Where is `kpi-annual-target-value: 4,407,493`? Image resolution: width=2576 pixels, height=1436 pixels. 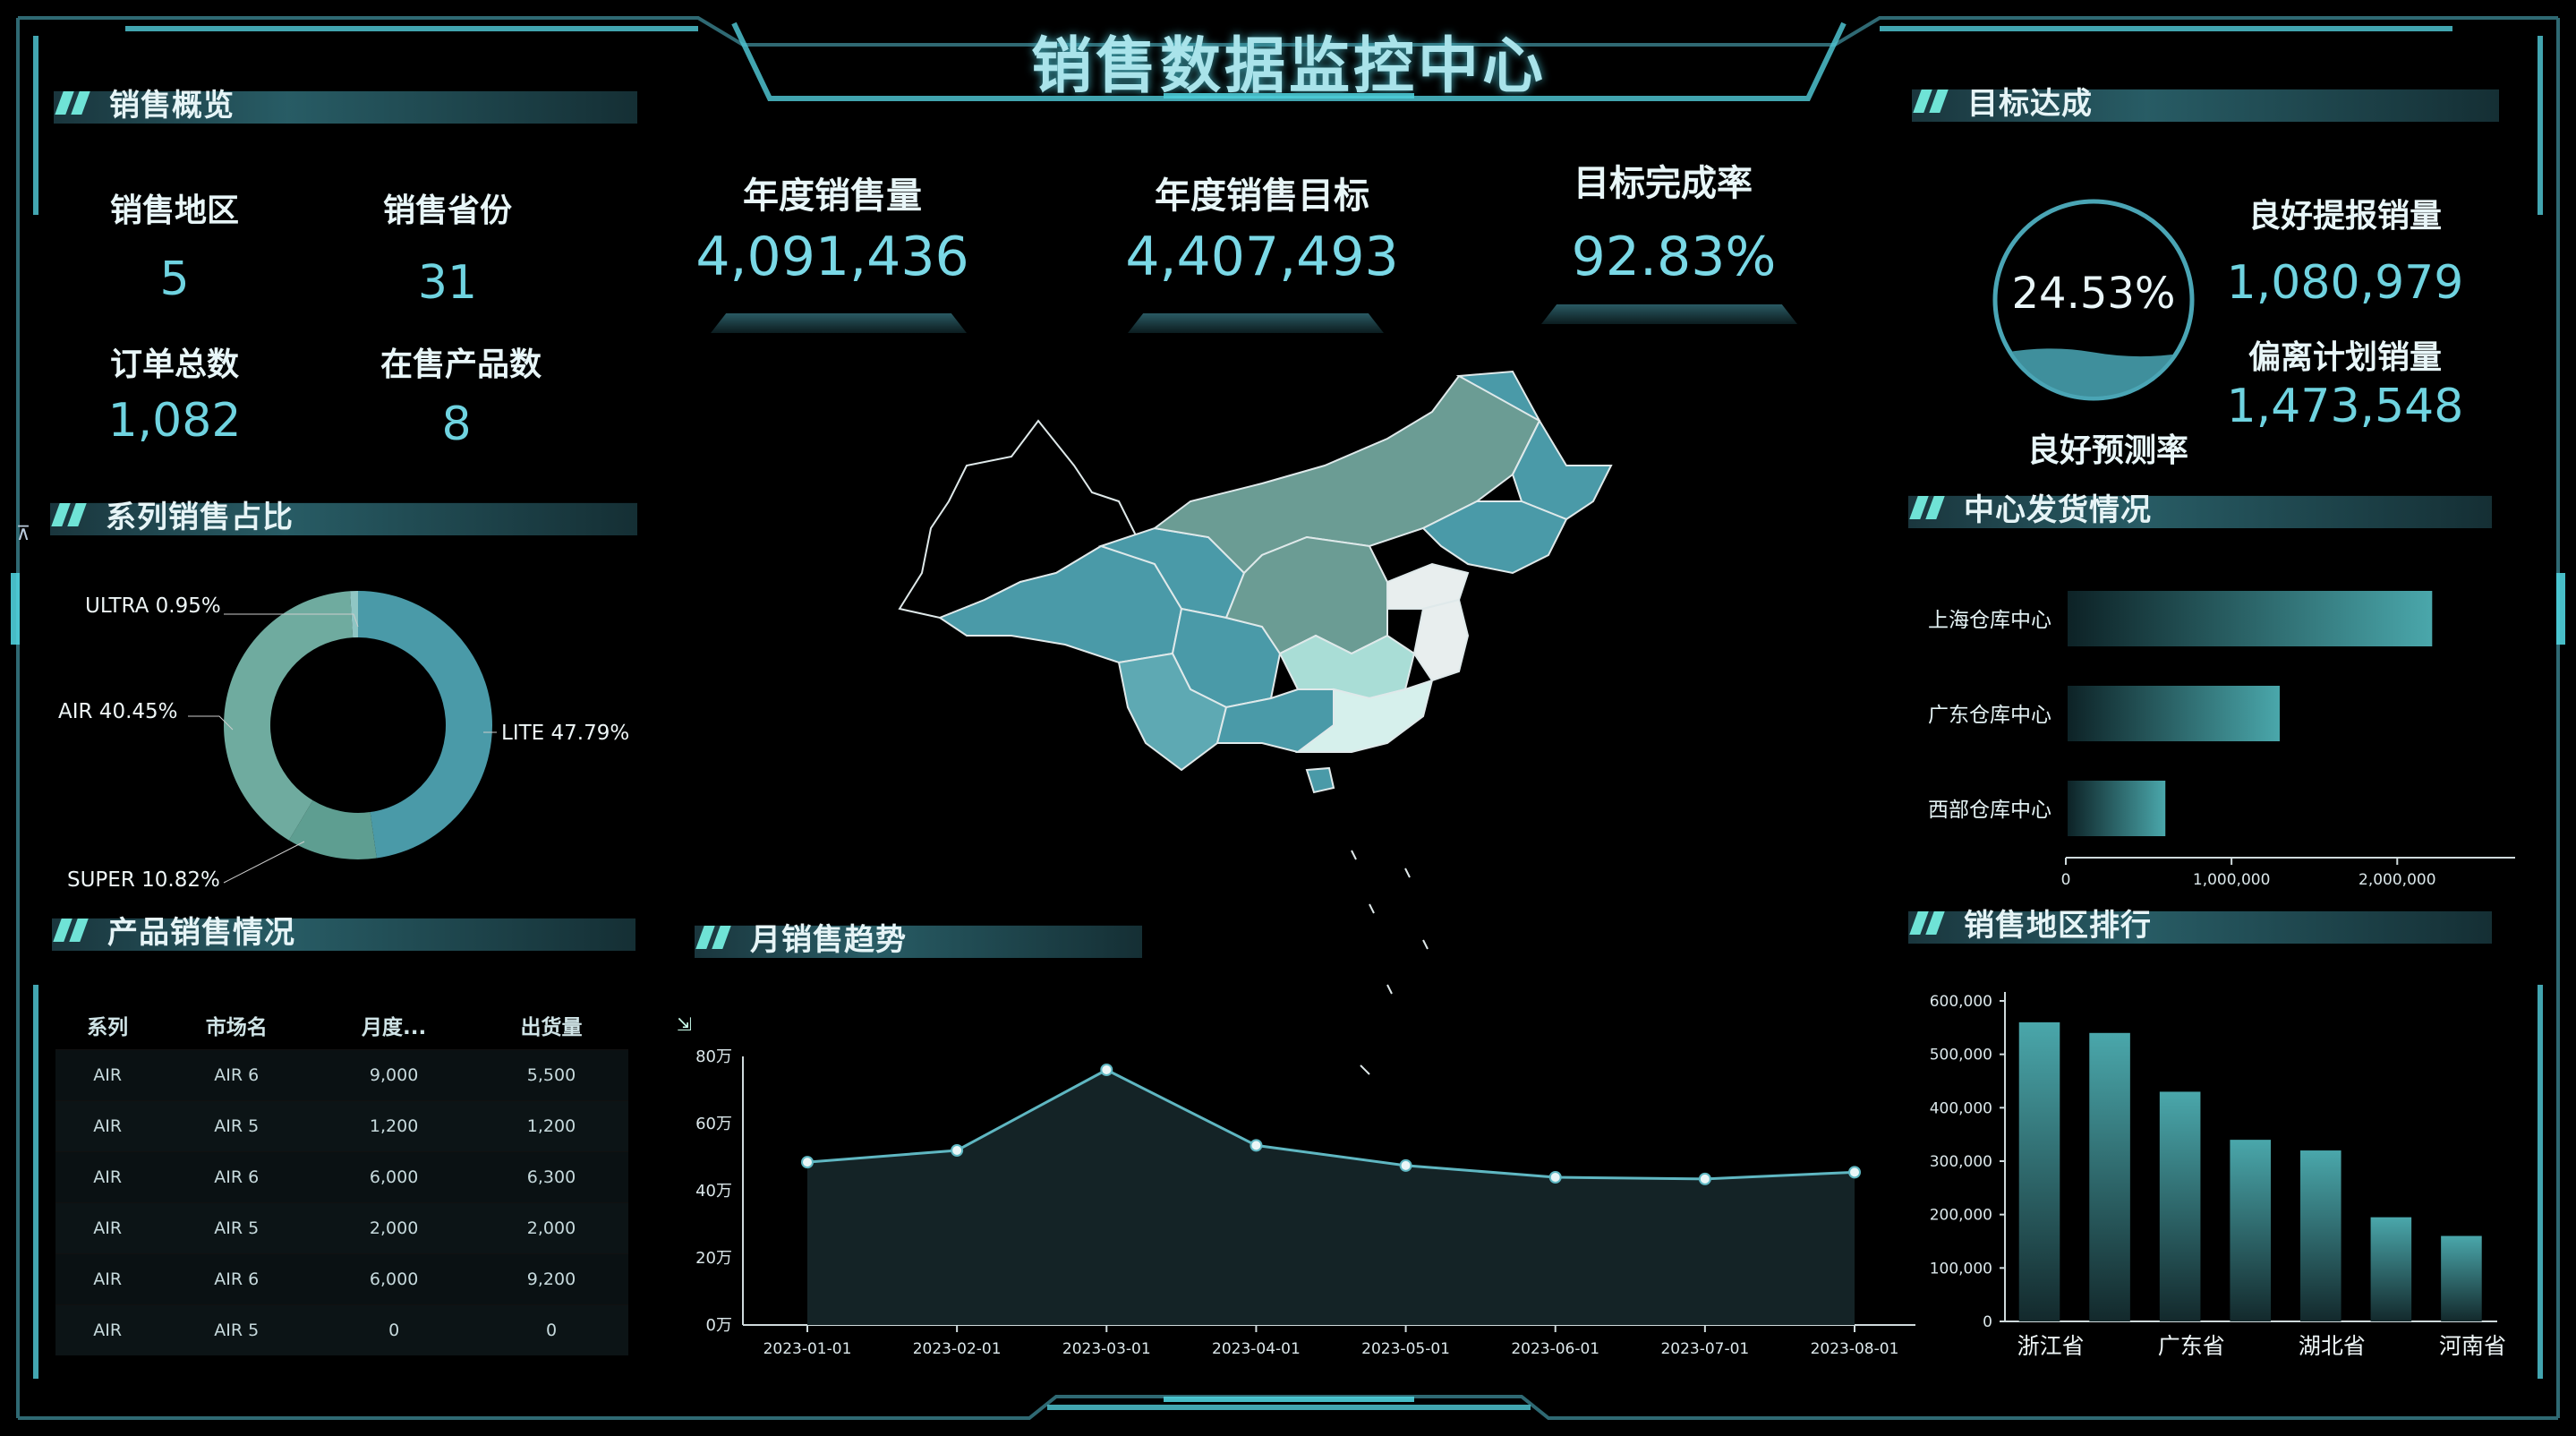
kpi-annual-target-value: 4,407,493 is located at coordinates (1262, 257).